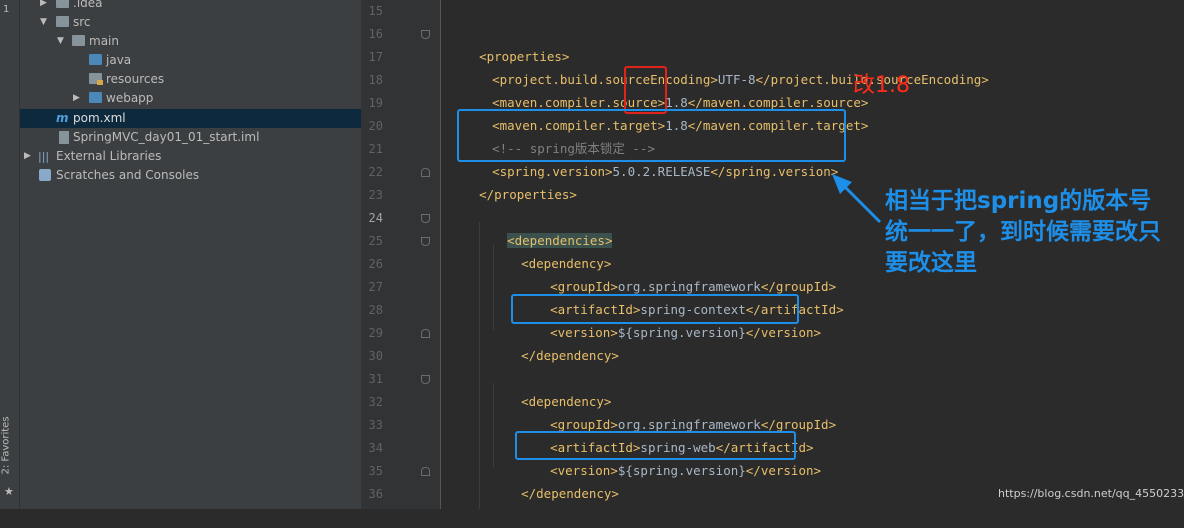 Image resolution: width=1184 pixels, height=528 pixels. What do you see at coordinates (1091, 493) in the screenshot?
I see `watermark: https://blog.csdn.net/qq_45502336` at bounding box center [1091, 493].